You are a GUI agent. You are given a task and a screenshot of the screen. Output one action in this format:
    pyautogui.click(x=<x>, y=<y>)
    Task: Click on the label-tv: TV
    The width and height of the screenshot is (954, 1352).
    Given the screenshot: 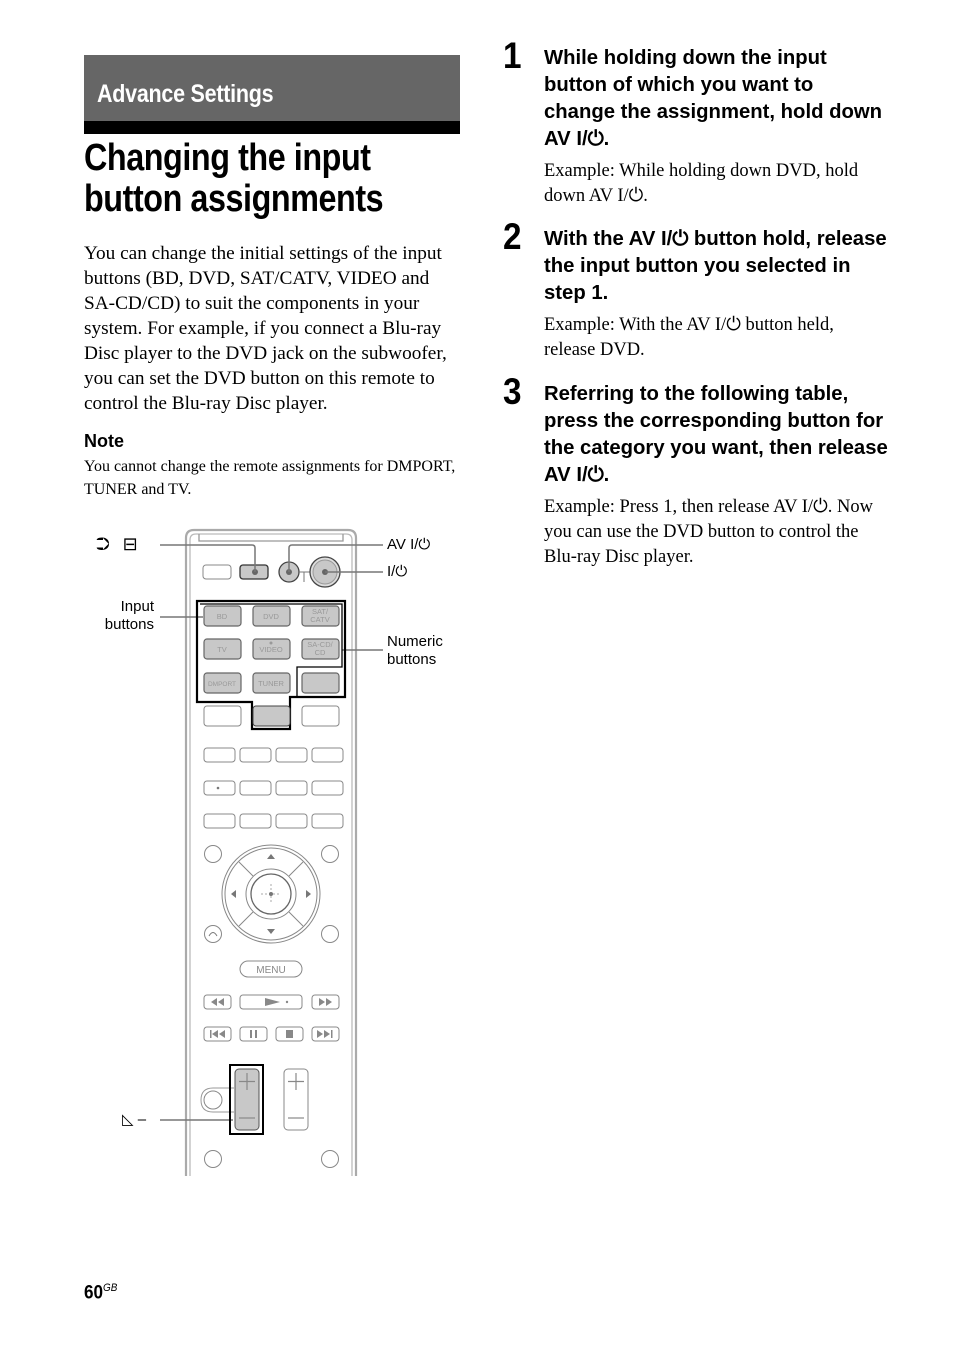 What is the action you would take?
    pyautogui.click(x=222, y=649)
    